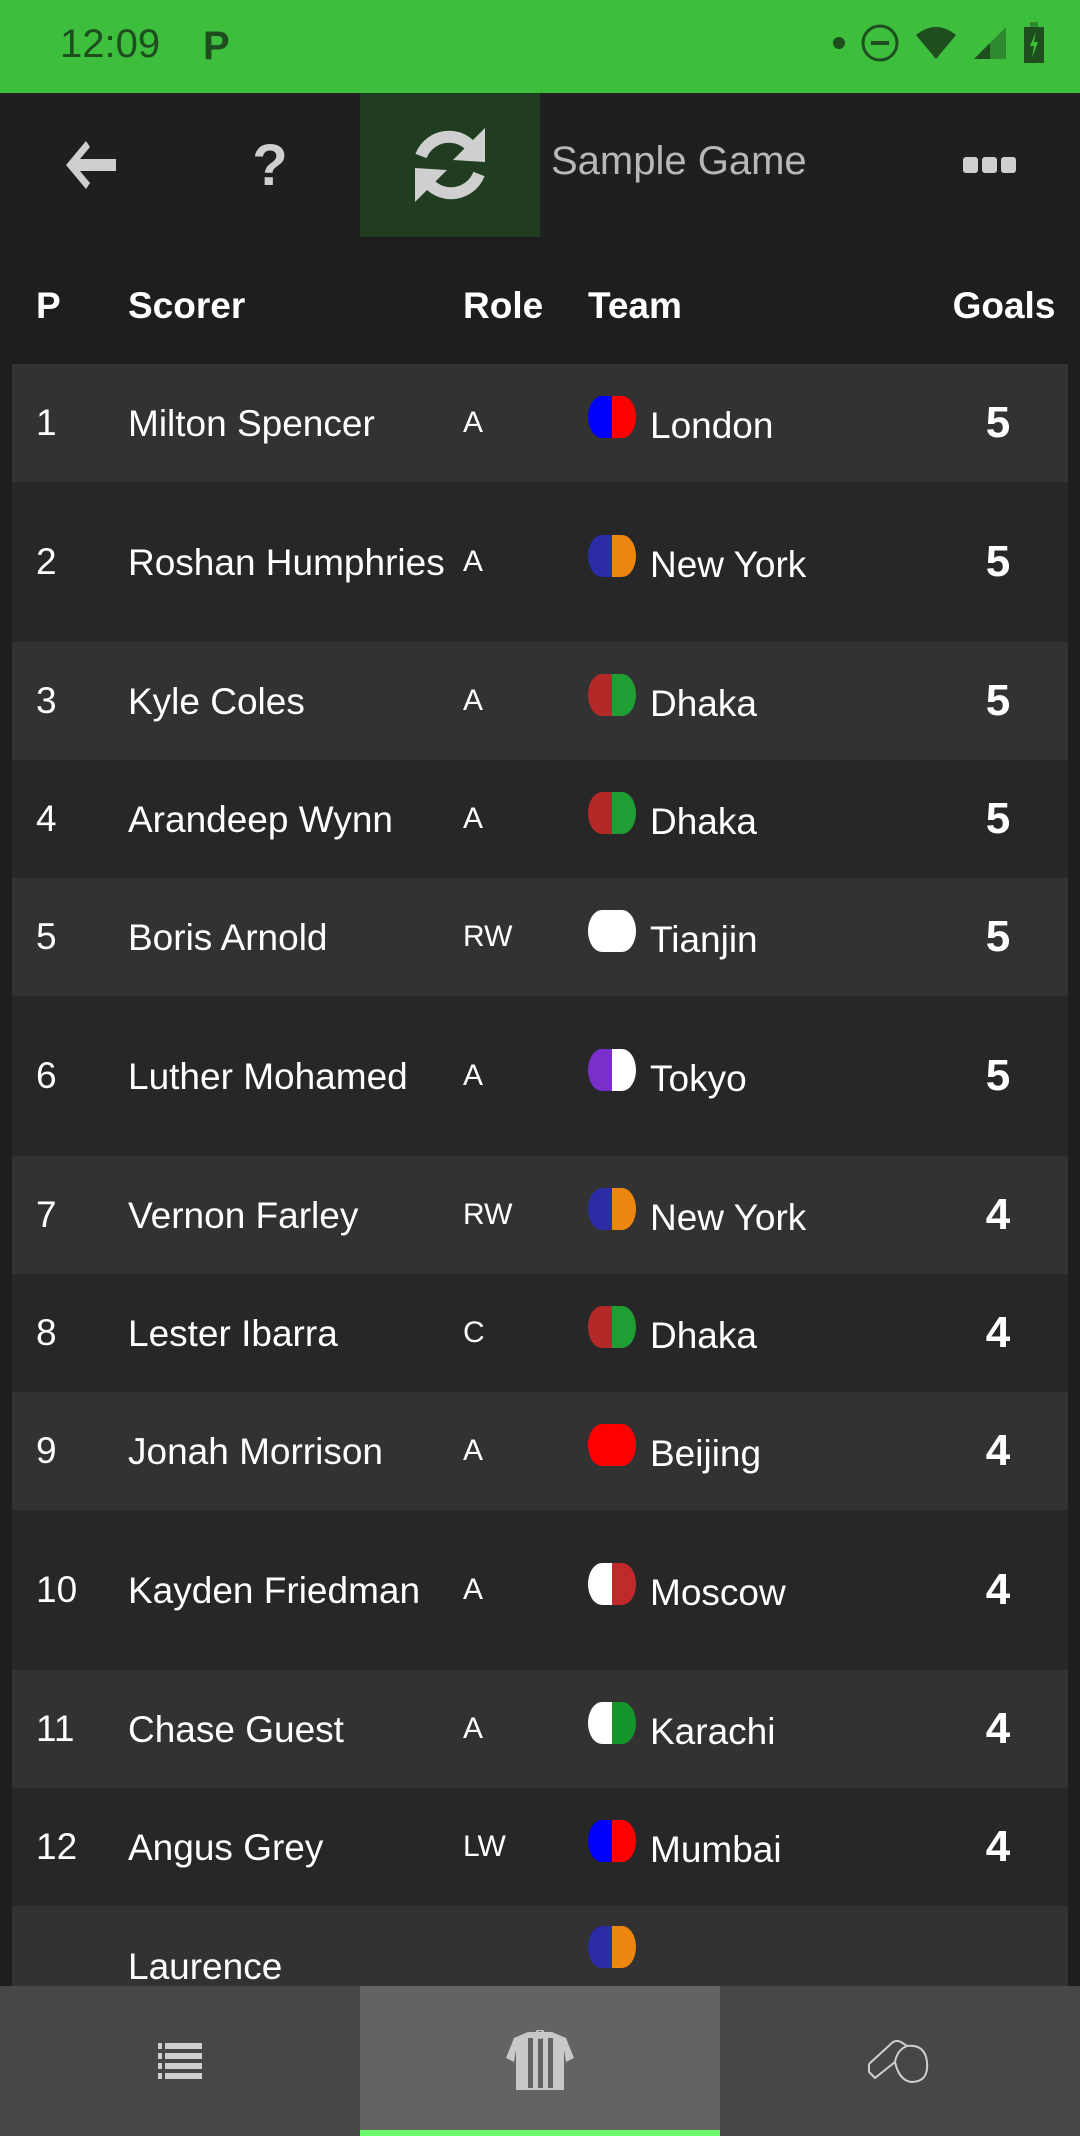  What do you see at coordinates (46, 1075) in the screenshot?
I see `position: 6` at bounding box center [46, 1075].